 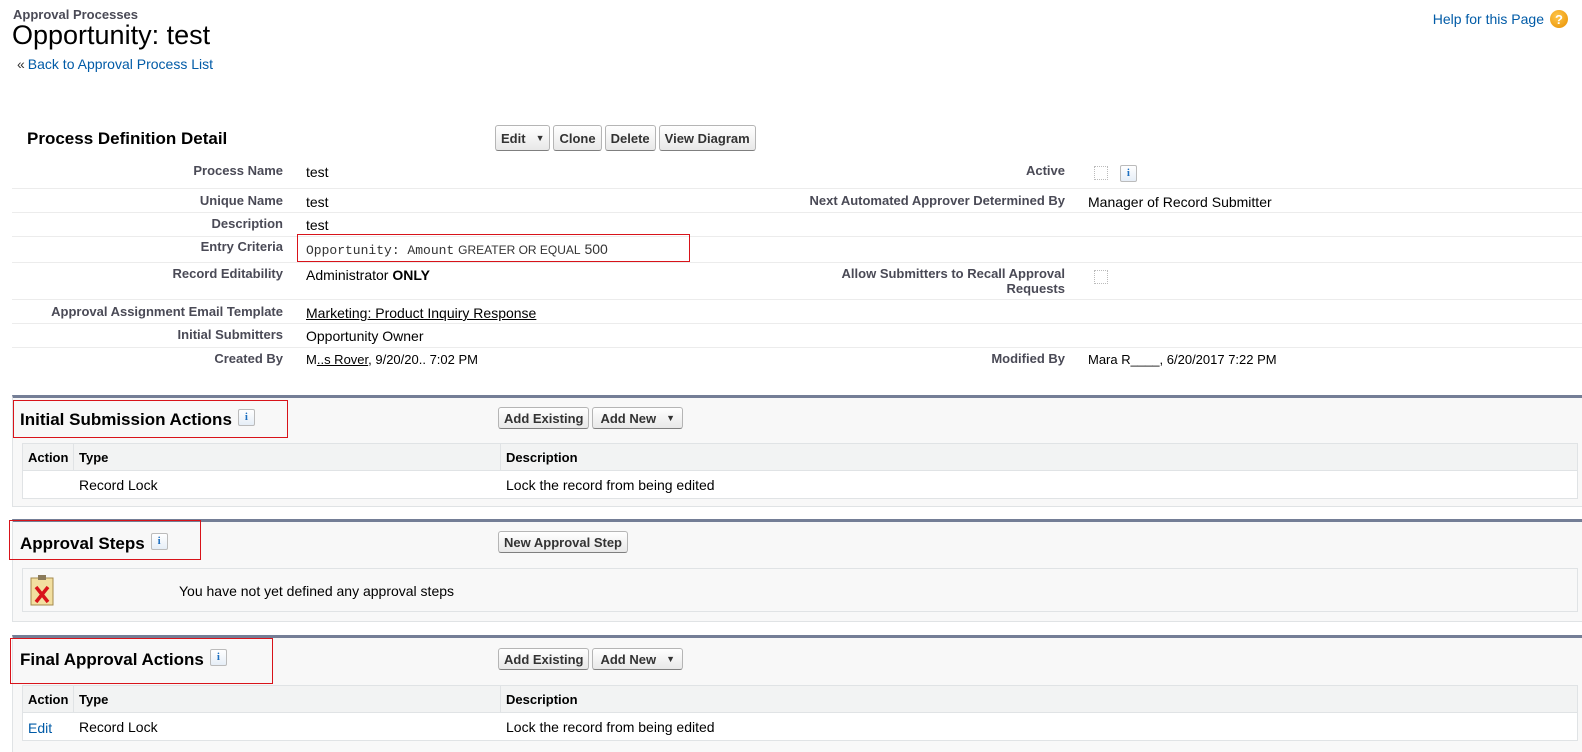 What do you see at coordinates (937, 200) in the screenshot?
I see `next-approver-label: Next Automated Approver Determined By` at bounding box center [937, 200].